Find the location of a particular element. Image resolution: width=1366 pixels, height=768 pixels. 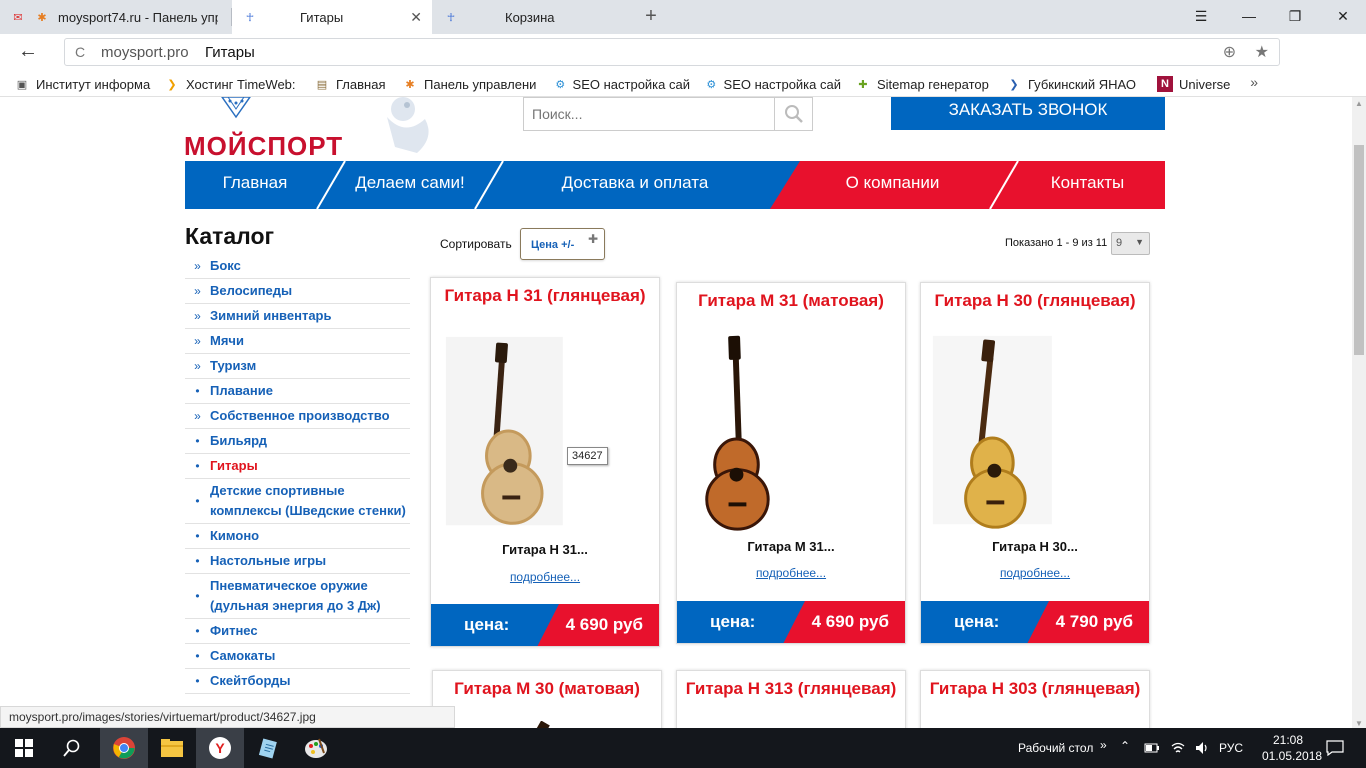

catalog-item-balls: » Мячи is located at coordinates (297, 341).